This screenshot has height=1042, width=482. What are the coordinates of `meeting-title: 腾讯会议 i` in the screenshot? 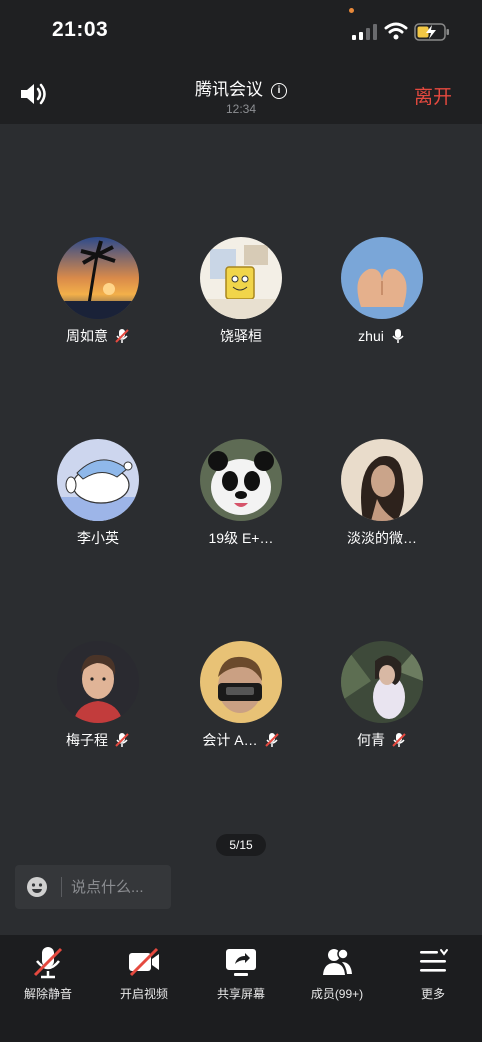 It's located at (241, 87).